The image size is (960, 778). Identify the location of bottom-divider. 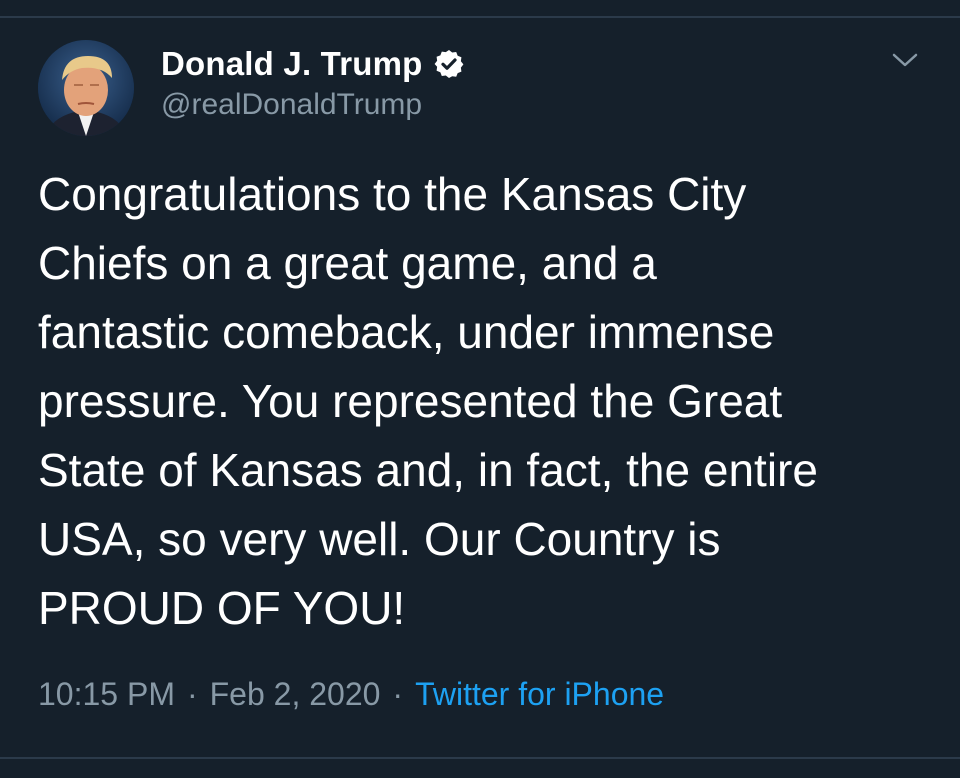
(480, 758).